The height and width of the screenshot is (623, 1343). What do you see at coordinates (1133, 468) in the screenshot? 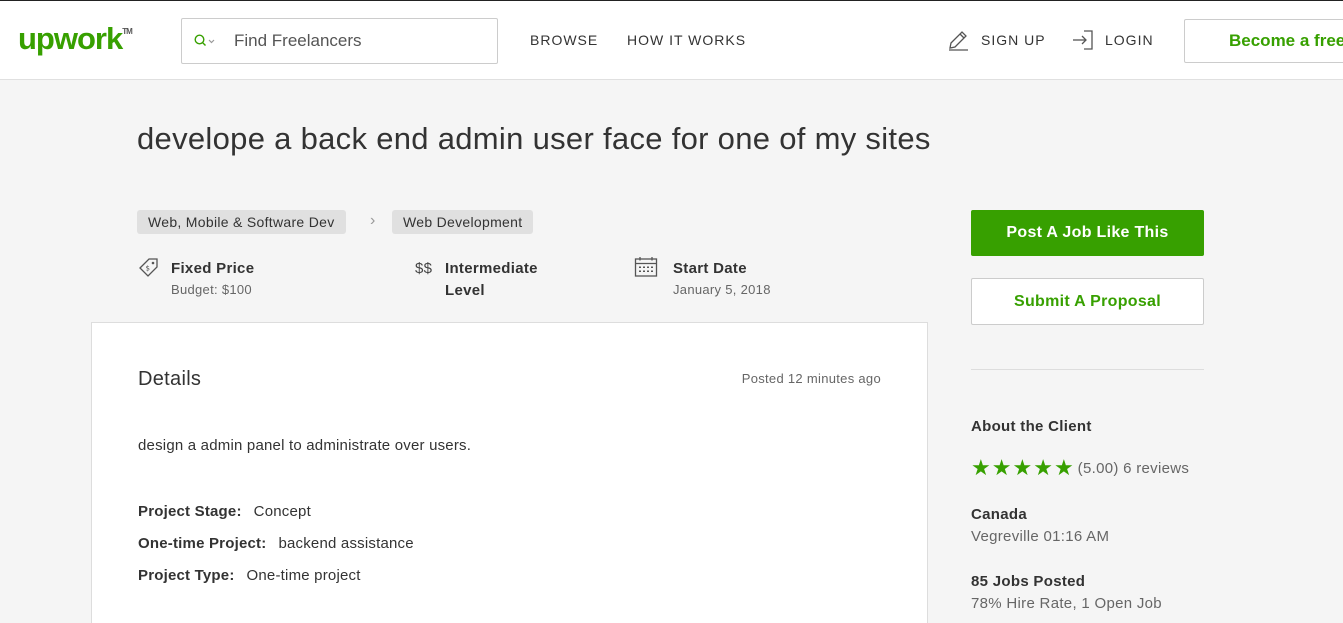
I see `rating-text: (5.00) 6 reviews` at bounding box center [1133, 468].